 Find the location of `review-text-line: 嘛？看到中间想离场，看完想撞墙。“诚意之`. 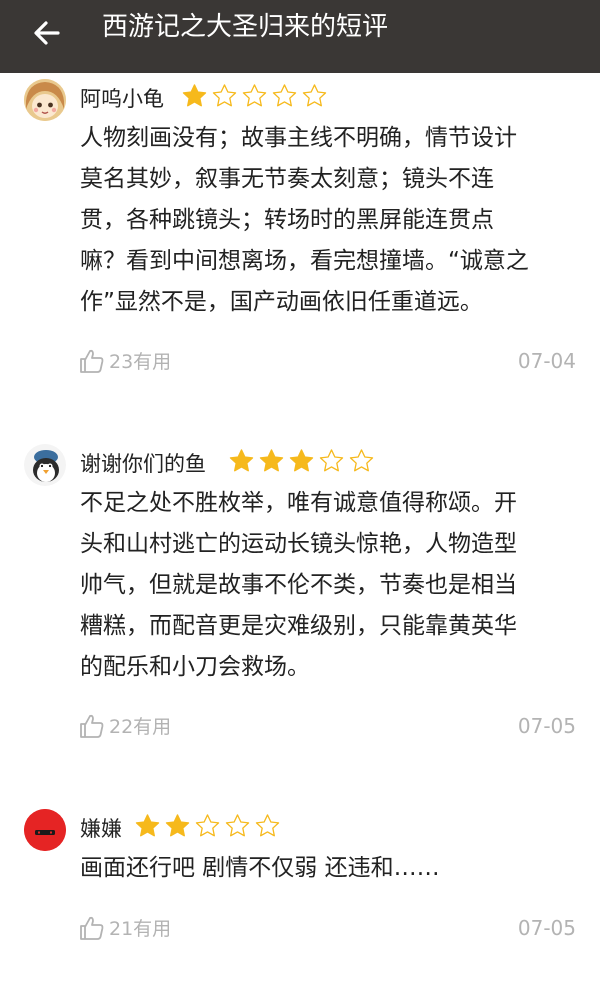

review-text-line: 嘛？看到中间想离场，看完想撞墙。“诚意之 is located at coordinates (304, 261).